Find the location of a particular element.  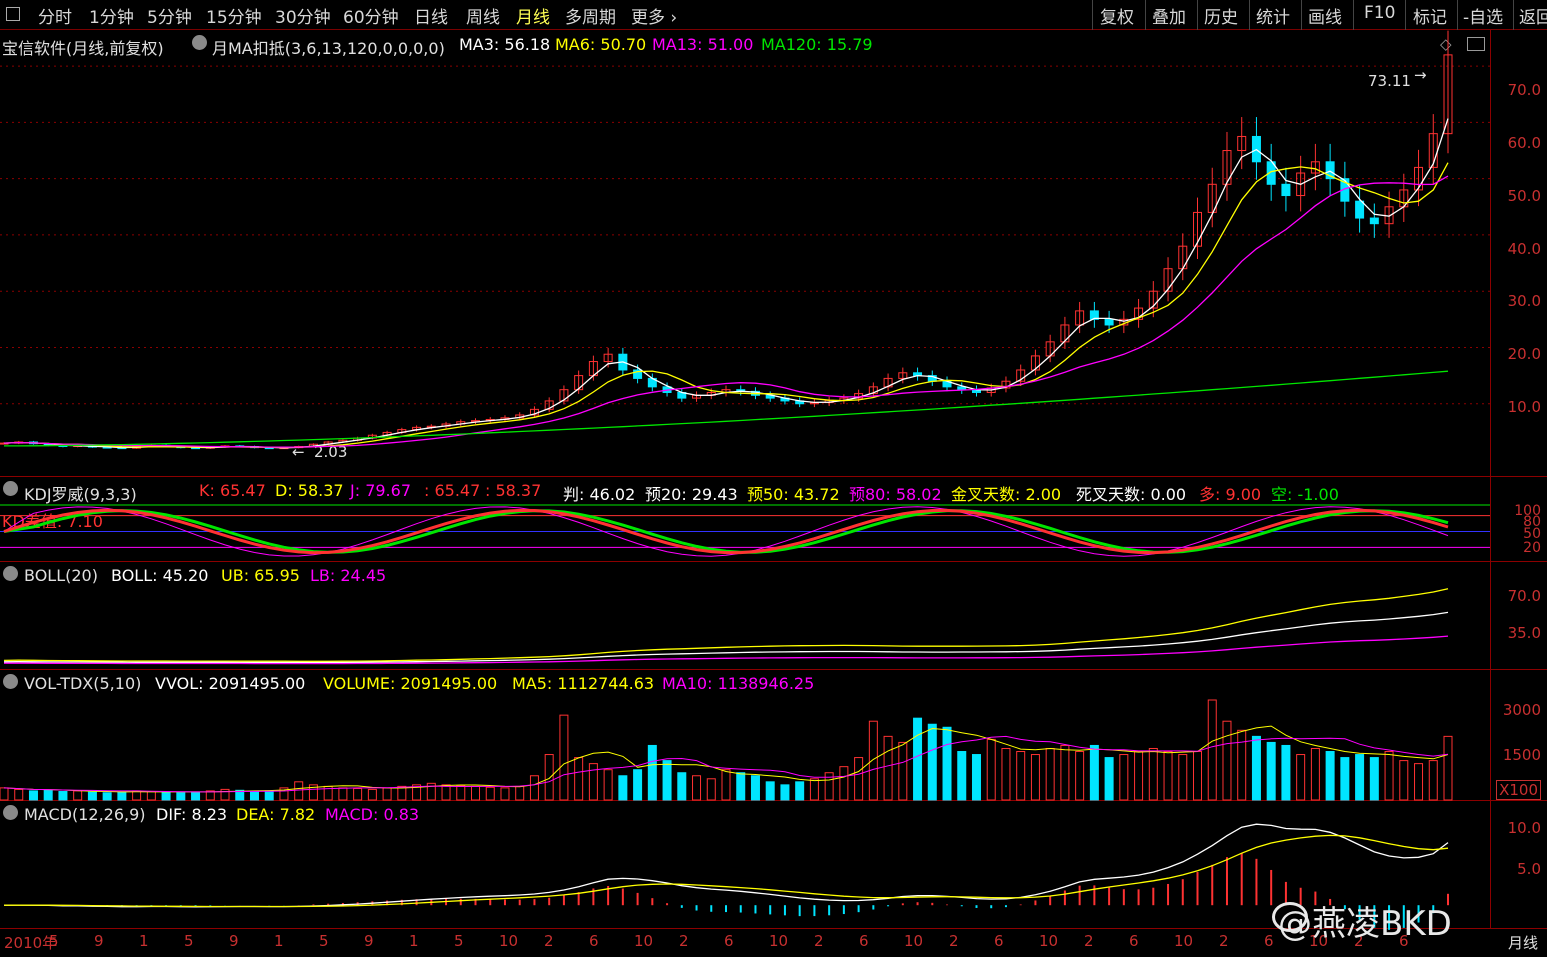

vol-unit-label: X100 is located at coordinates (1518, 790).